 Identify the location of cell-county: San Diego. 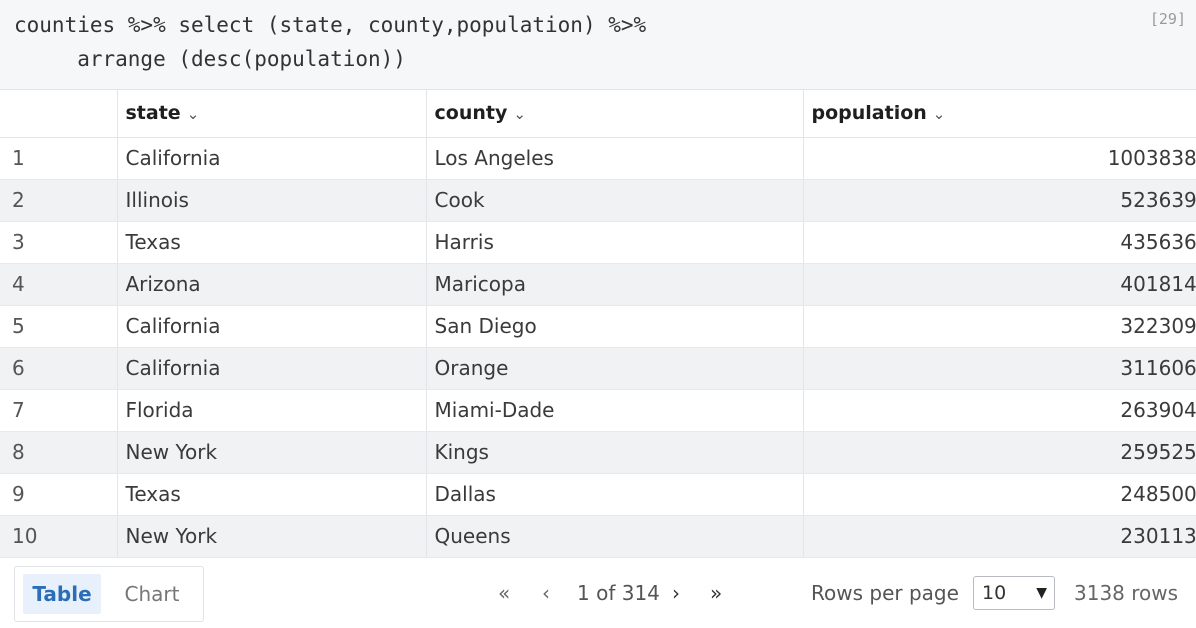
(615, 326).